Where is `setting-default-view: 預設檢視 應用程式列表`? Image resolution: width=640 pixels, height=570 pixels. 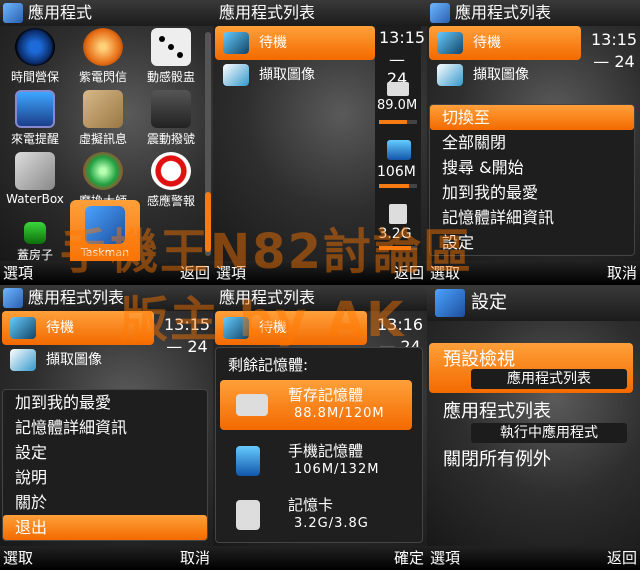
setting-default-view: 預設檢視 應用程式列表 is located at coordinates (531, 368).